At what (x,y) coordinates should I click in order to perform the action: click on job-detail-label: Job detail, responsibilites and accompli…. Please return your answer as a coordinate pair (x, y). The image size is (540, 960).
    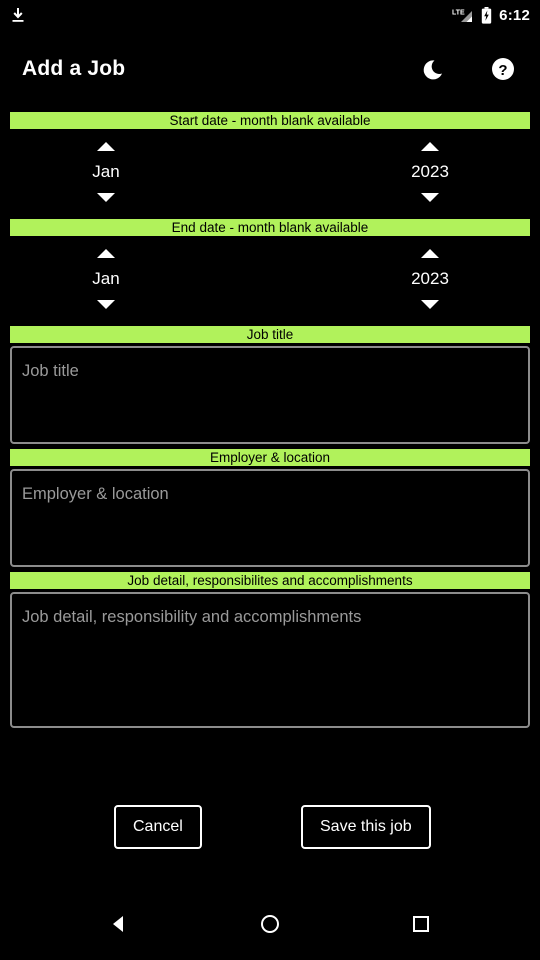
    Looking at the image, I should click on (270, 580).